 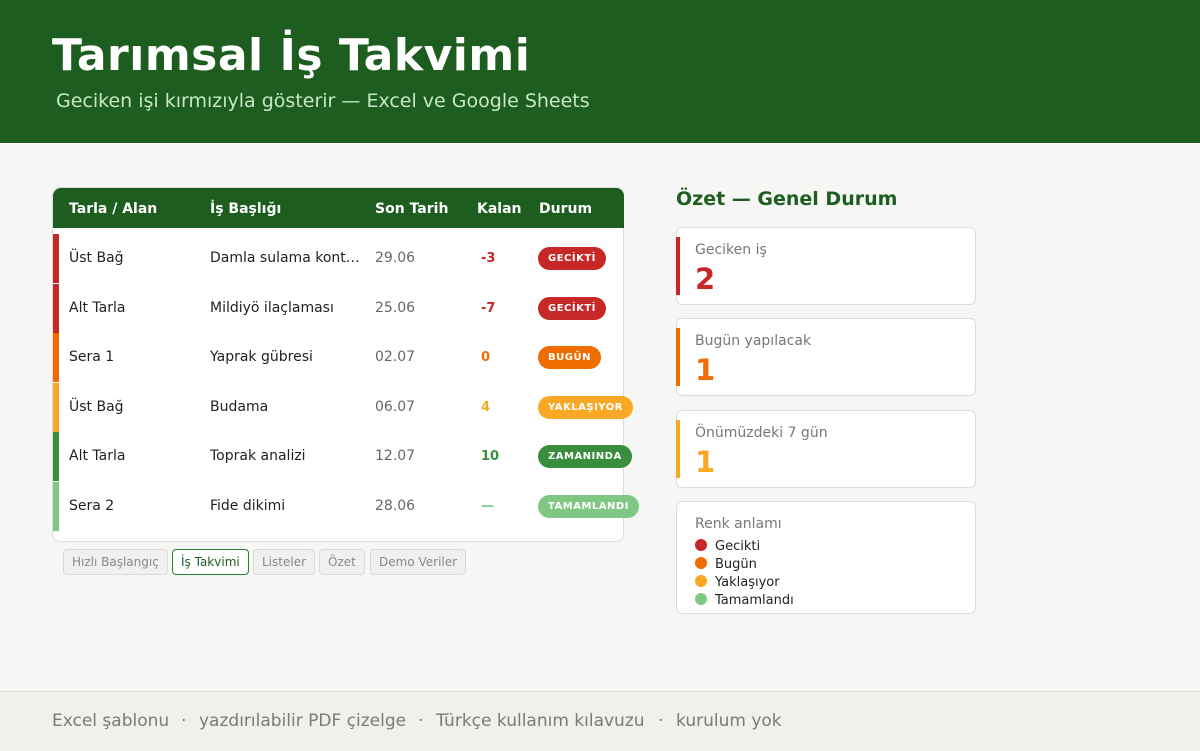 What do you see at coordinates (395, 258) in the screenshot?
I see `cell-tarih: 29.06` at bounding box center [395, 258].